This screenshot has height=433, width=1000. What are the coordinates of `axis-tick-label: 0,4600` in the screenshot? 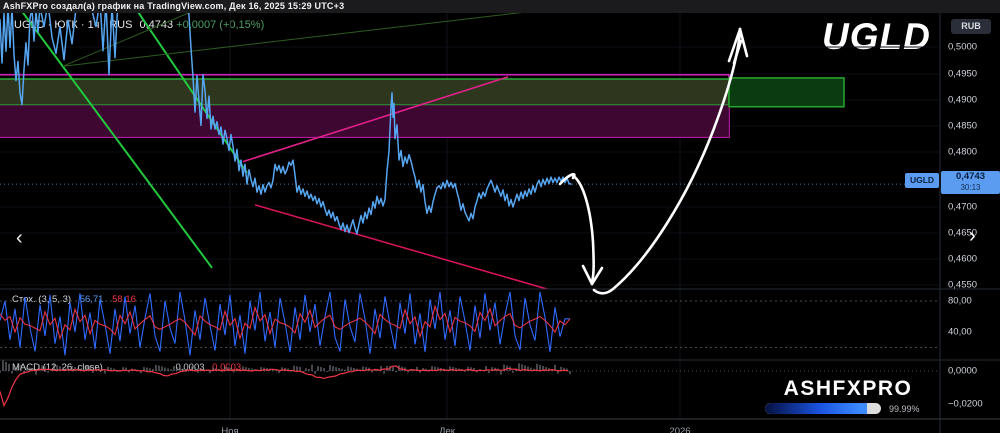 It's located at (963, 259).